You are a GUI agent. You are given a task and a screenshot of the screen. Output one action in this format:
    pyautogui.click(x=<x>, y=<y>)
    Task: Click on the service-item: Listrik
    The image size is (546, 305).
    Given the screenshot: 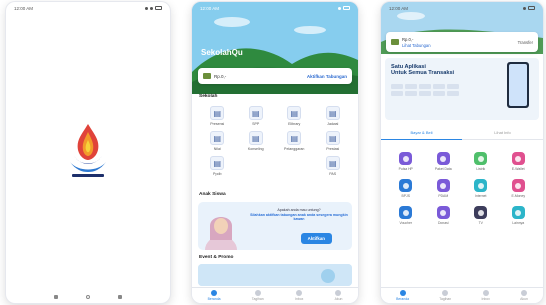 What is the action you would take?
    pyautogui.click(x=481, y=161)
    